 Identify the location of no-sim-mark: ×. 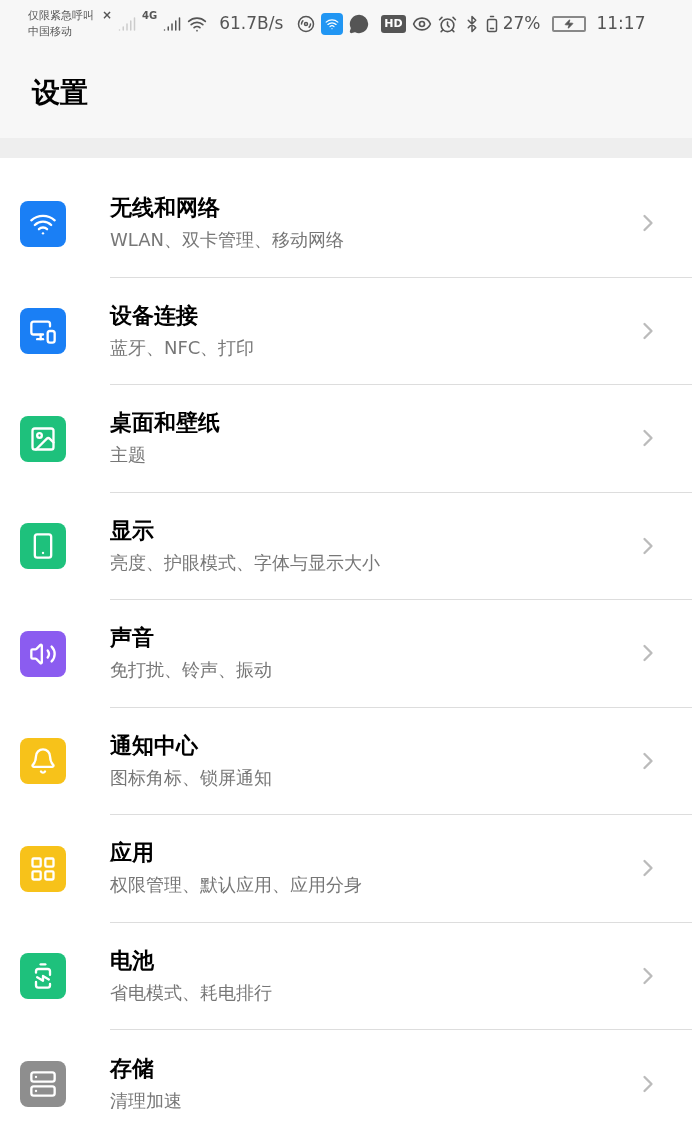
(107, 15).